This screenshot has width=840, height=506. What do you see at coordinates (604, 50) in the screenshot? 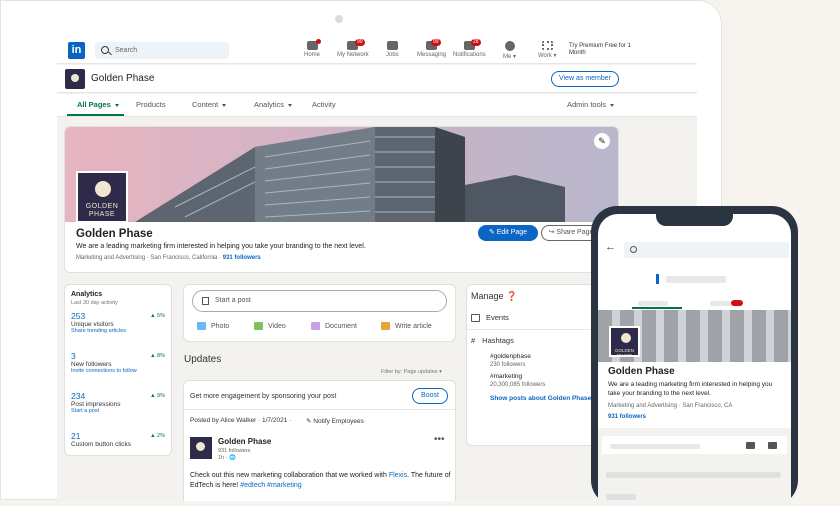
I see `try-premium-link: Try Premium Free for 1 Month` at bounding box center [604, 50].